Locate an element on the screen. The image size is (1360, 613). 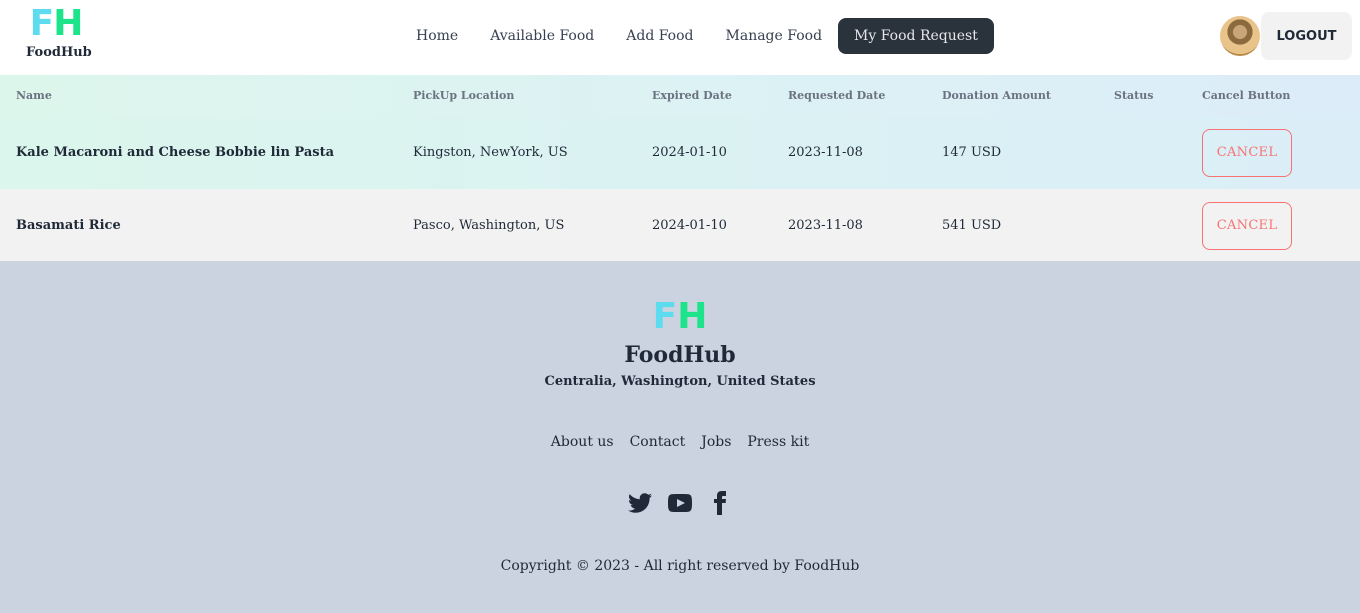
header-cancel-button: Cancel Button is located at coordinates (1246, 95).